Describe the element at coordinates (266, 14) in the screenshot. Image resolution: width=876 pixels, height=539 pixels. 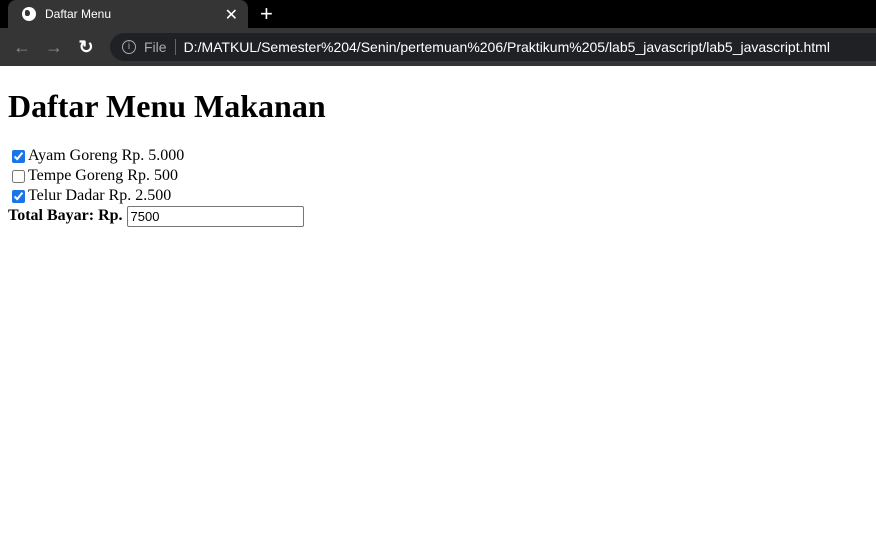
I see `new-tab-button: +` at that location.